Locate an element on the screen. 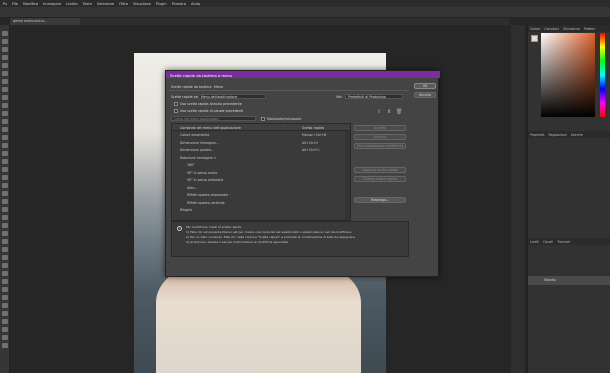 This screenshot has width=610, height=373. case-sensitive-checkbox is located at coordinates (263, 119).